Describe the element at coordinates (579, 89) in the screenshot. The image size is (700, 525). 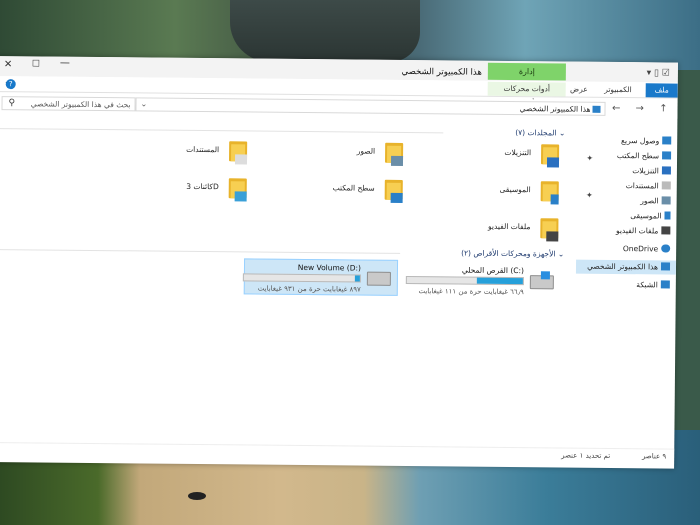
I see `tab-view: عرض` at that location.